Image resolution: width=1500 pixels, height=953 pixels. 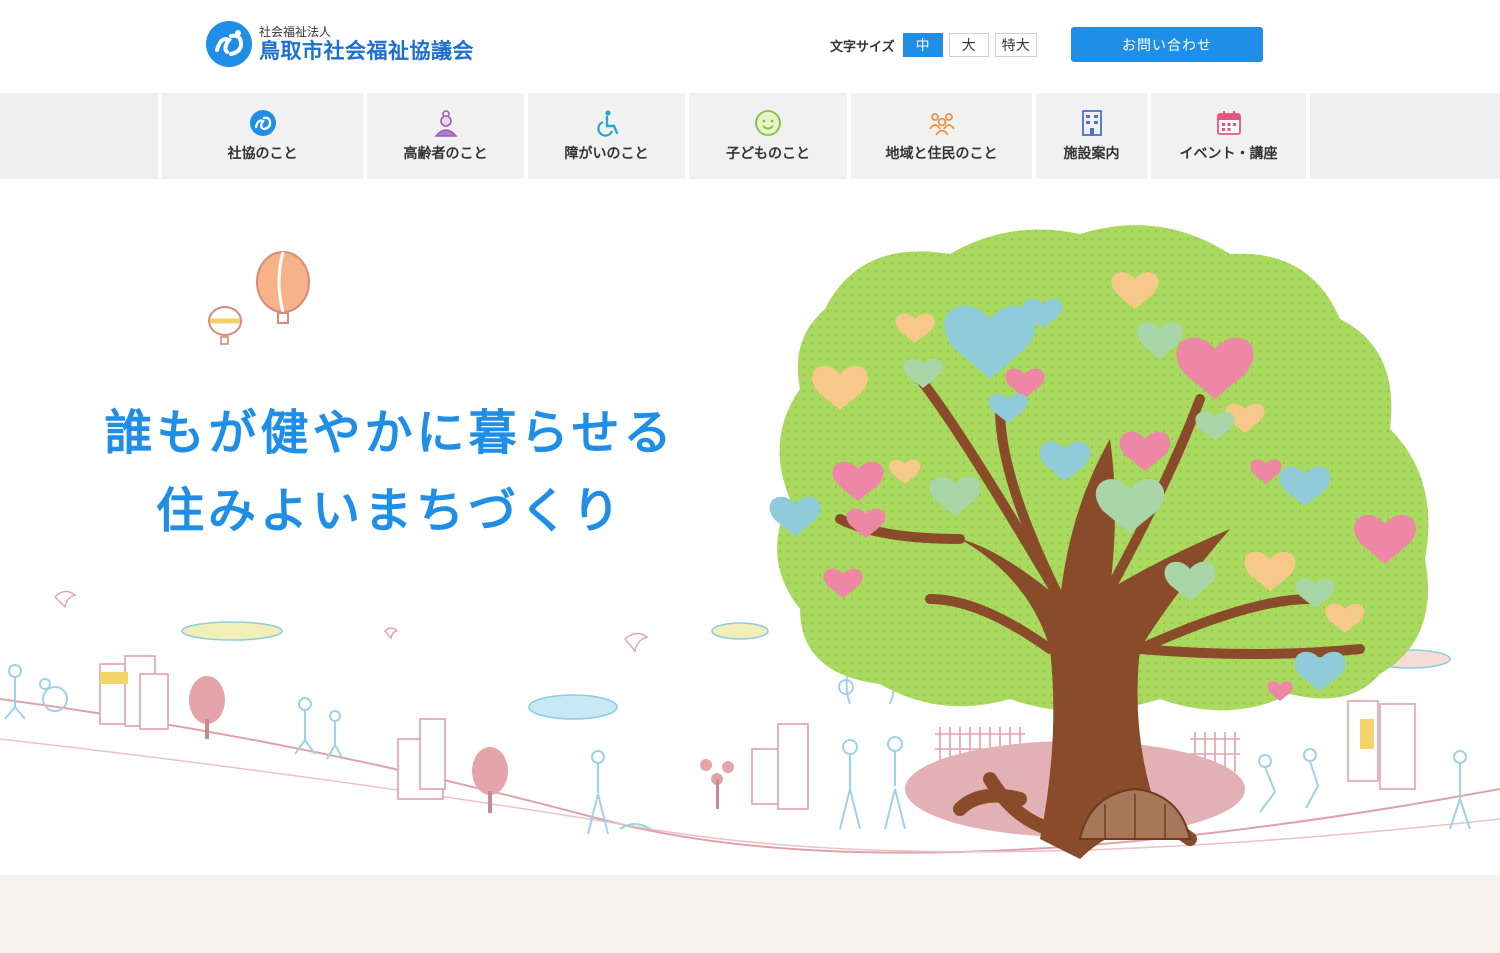 I want to click on nav-label: イベント・講座, so click(x=1228, y=154).